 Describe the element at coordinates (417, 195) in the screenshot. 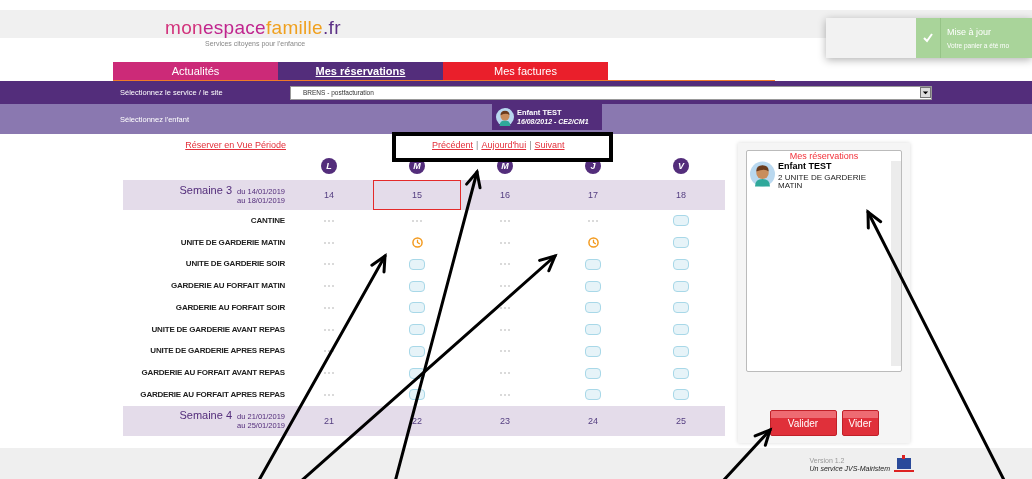

I see `day-number: 15` at that location.